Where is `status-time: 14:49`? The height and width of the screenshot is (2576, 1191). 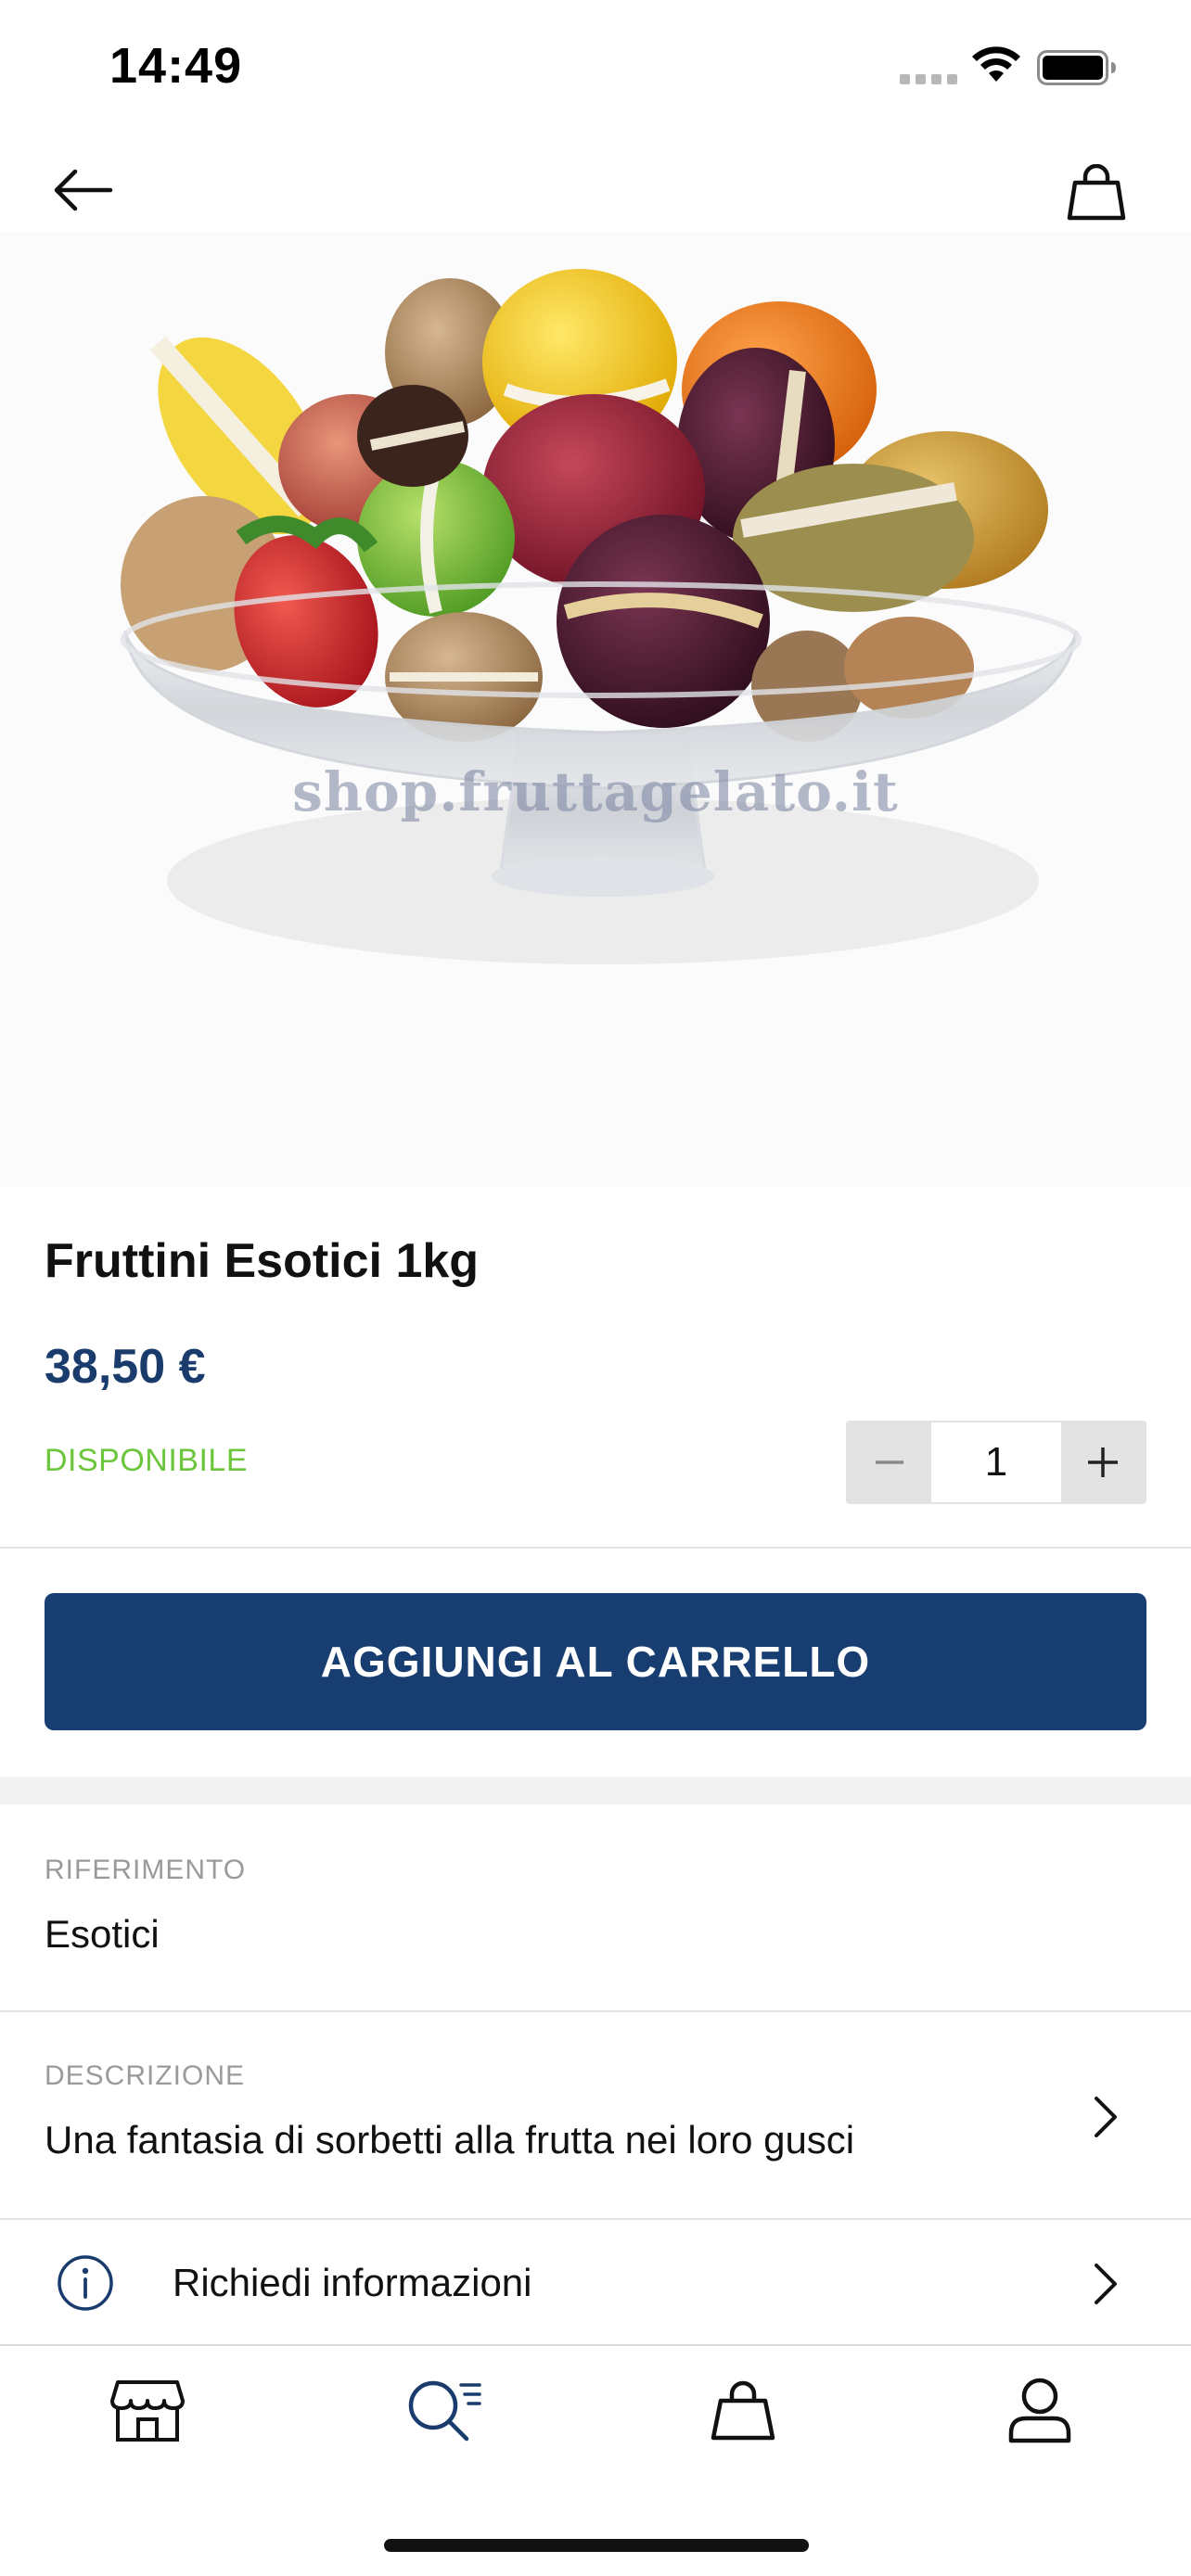 status-time: 14:49 is located at coordinates (176, 66).